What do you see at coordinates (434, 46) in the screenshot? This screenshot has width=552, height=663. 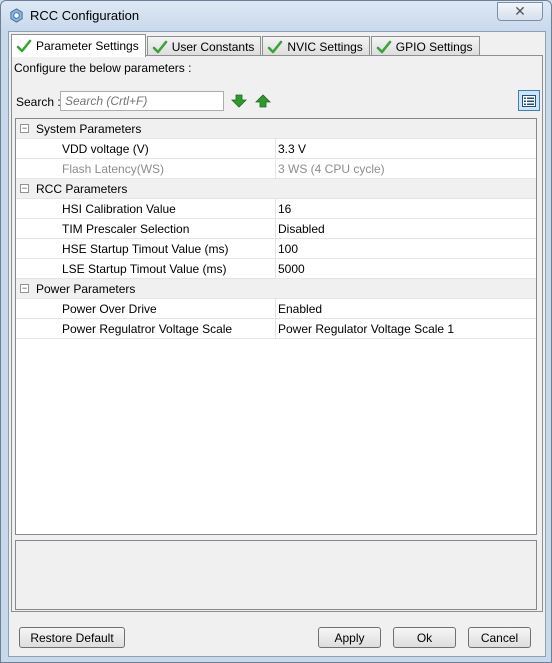 I see `tab-label: GPIO Settings` at bounding box center [434, 46].